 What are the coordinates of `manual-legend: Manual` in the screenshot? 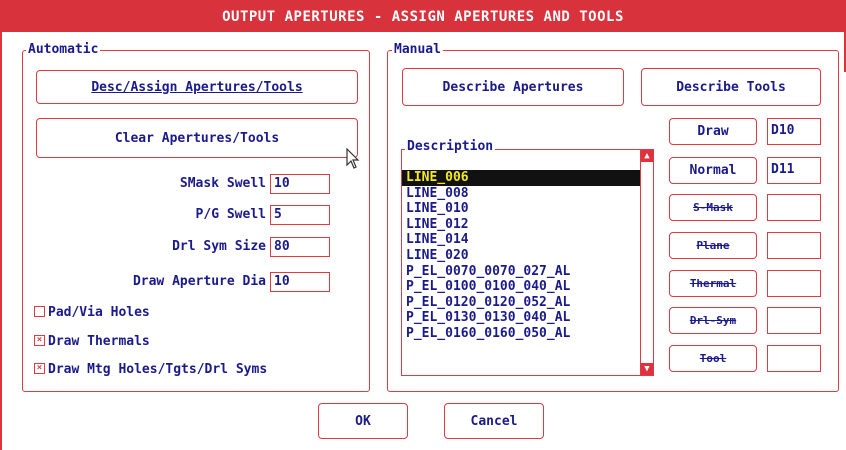 It's located at (417, 49).